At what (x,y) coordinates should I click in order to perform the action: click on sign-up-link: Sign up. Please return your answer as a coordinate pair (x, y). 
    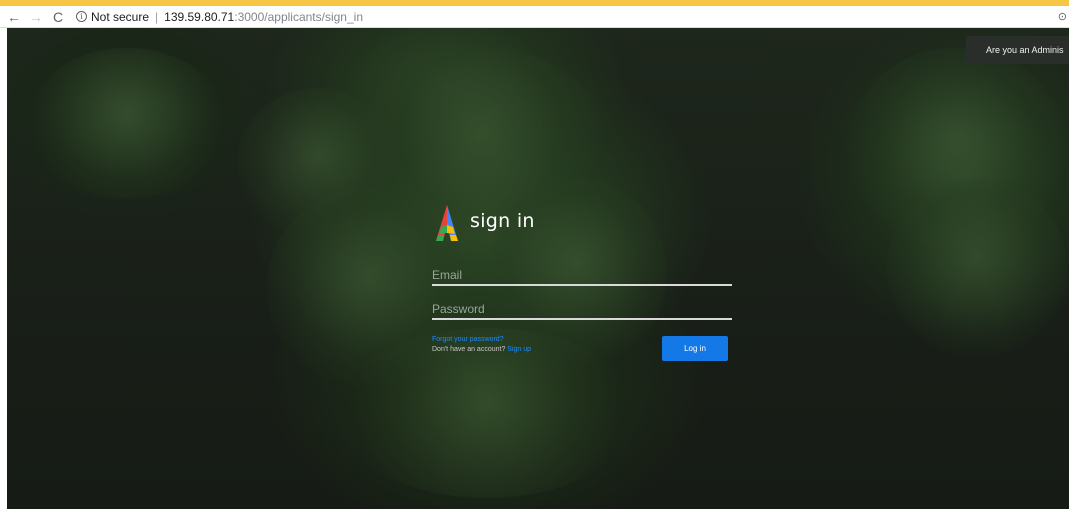
    Looking at the image, I should click on (519, 349).